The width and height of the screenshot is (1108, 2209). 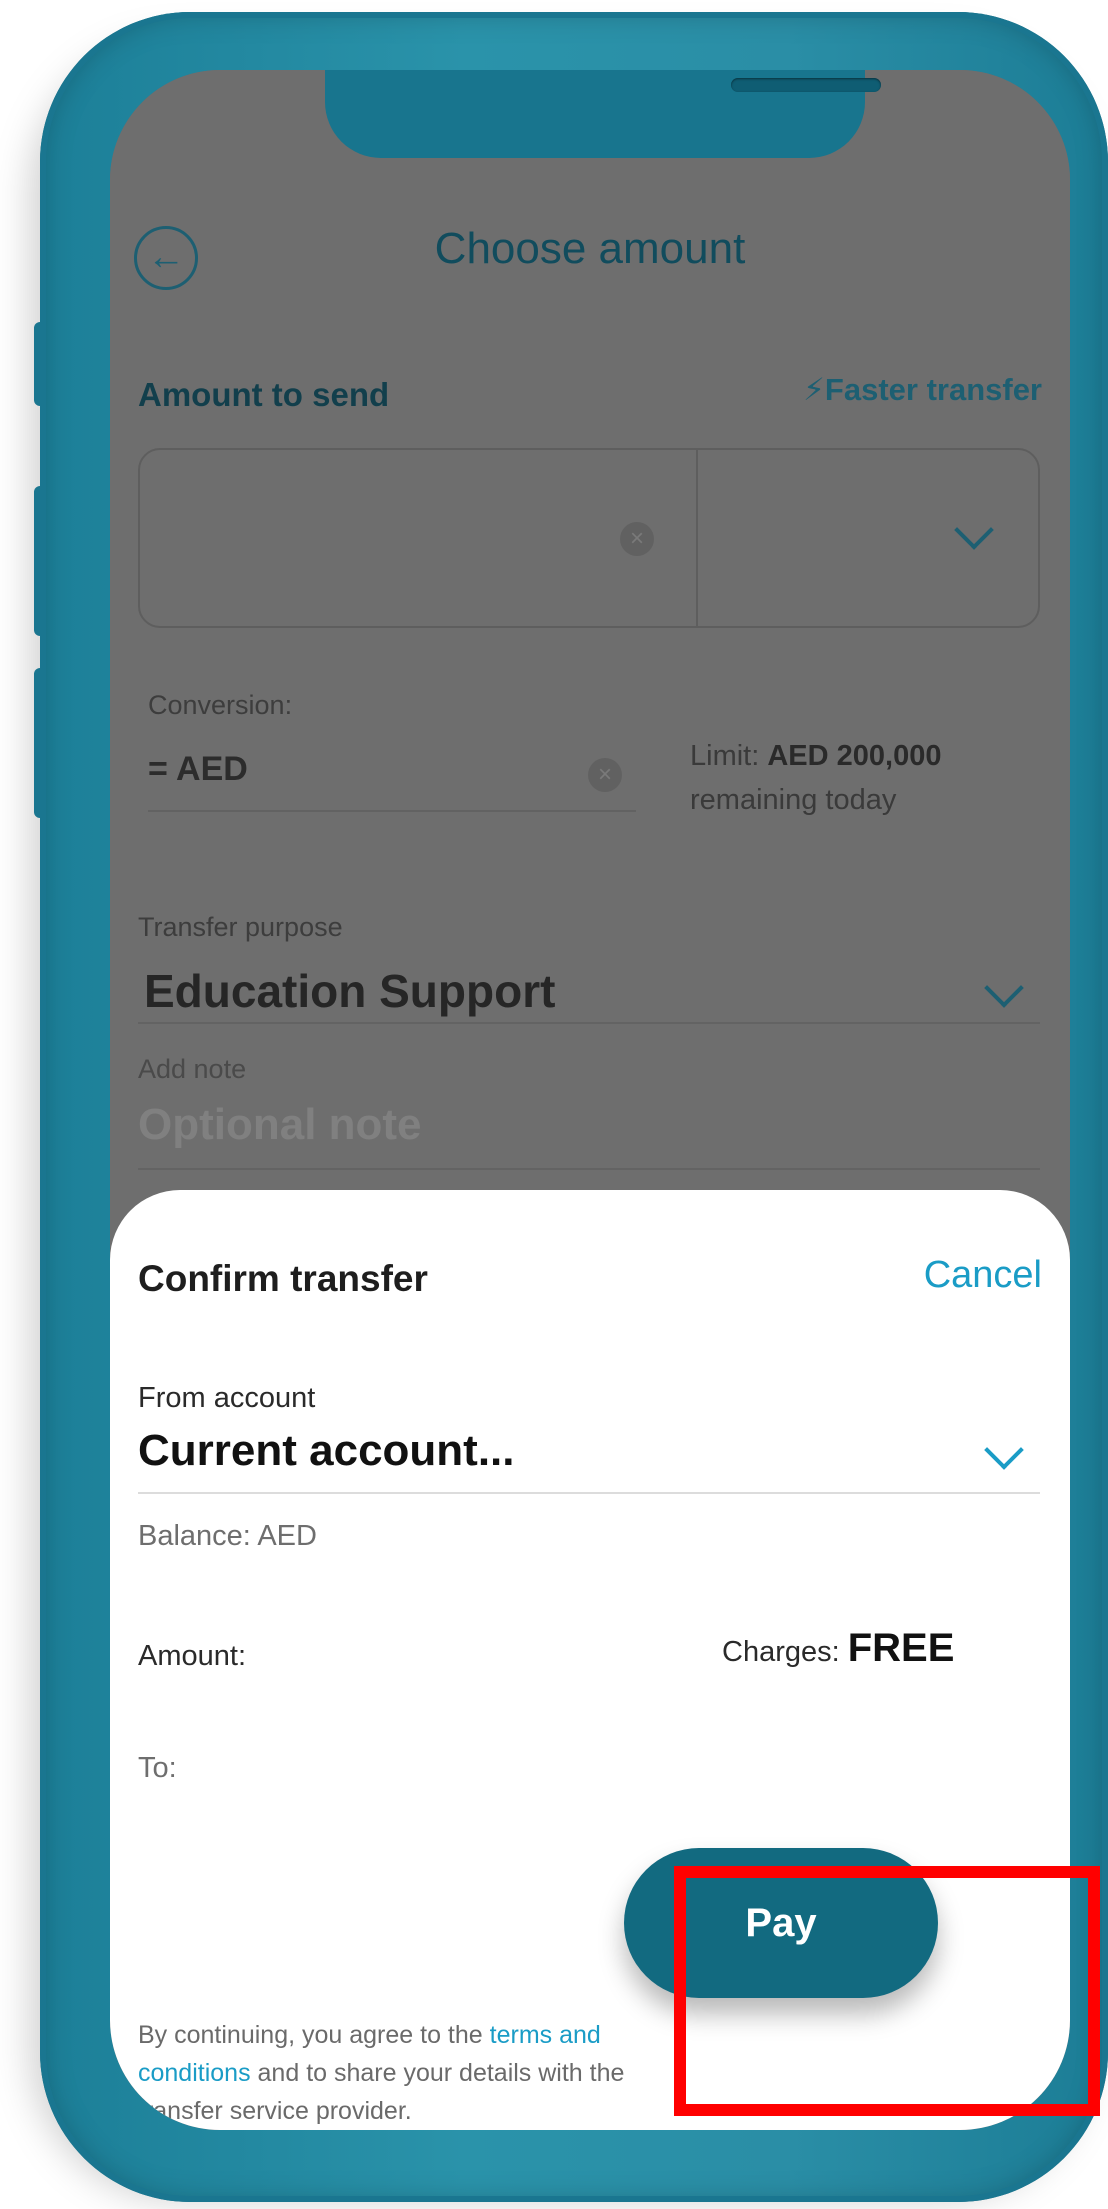 What do you see at coordinates (40, 364) in the screenshot?
I see `phone-side-button` at bounding box center [40, 364].